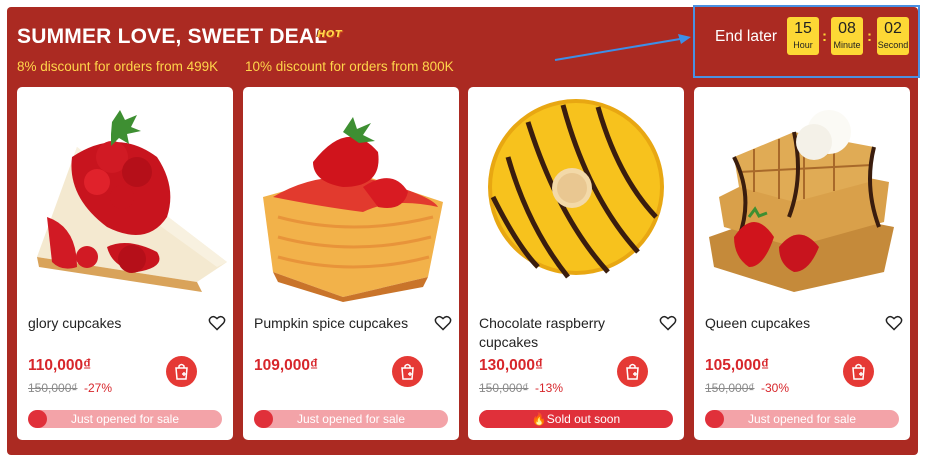  I want to click on timer-hours: 15 Hour, so click(803, 36).